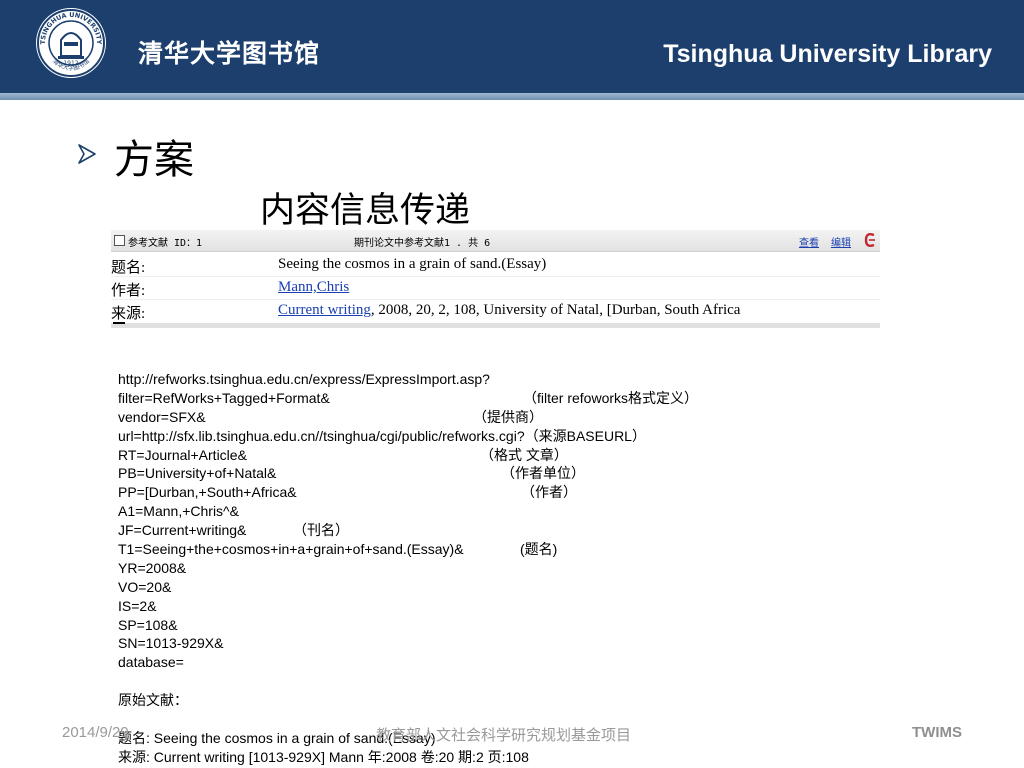 The height and width of the screenshot is (768, 1024). Describe the element at coordinates (611, 397) in the screenshot. I see `code-line-note: （filter refoworks格式定义）` at that location.